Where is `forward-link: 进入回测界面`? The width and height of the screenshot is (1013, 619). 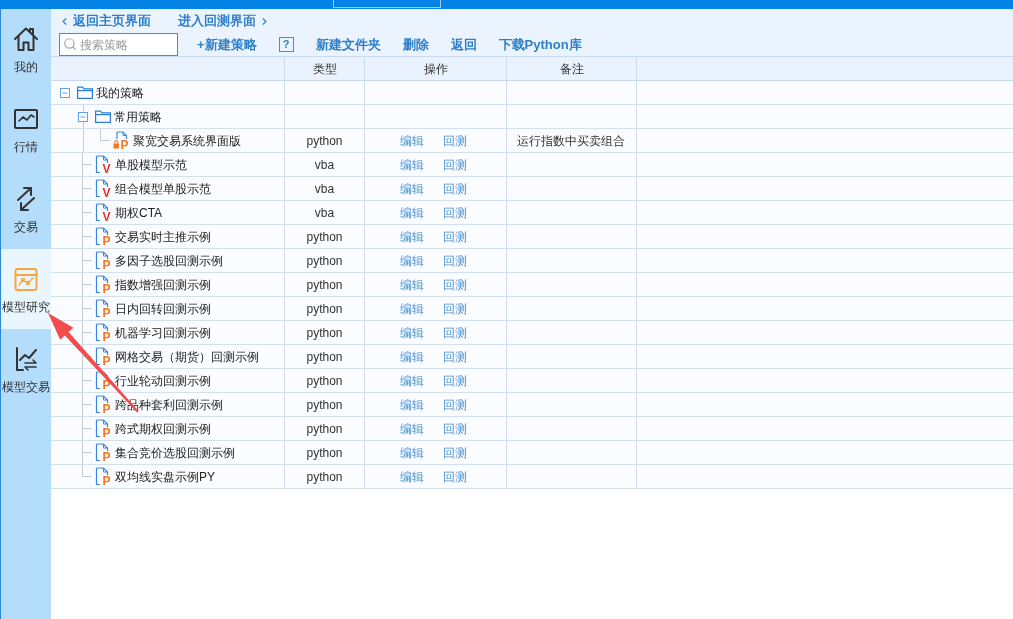
forward-link: 进入回测界面 is located at coordinates (224, 21).